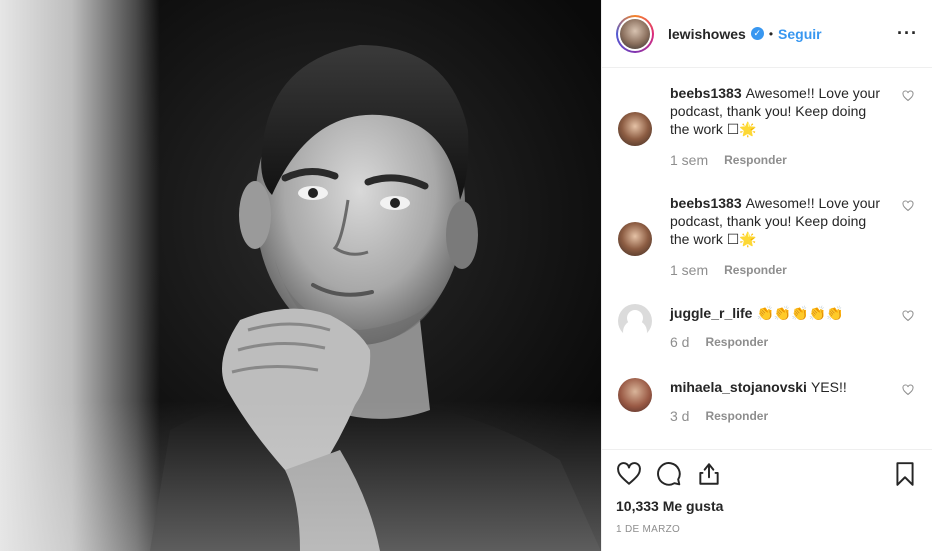  I want to click on comment-meta: 3 d Responder, so click(775, 416).